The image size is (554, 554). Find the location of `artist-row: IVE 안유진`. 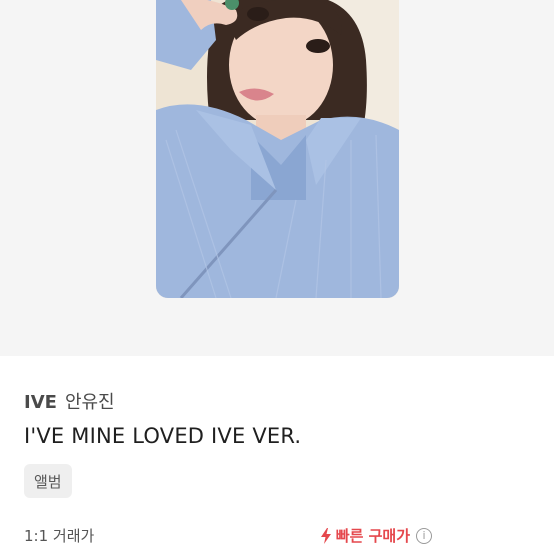

artist-row: IVE 안유진 is located at coordinates (277, 401).